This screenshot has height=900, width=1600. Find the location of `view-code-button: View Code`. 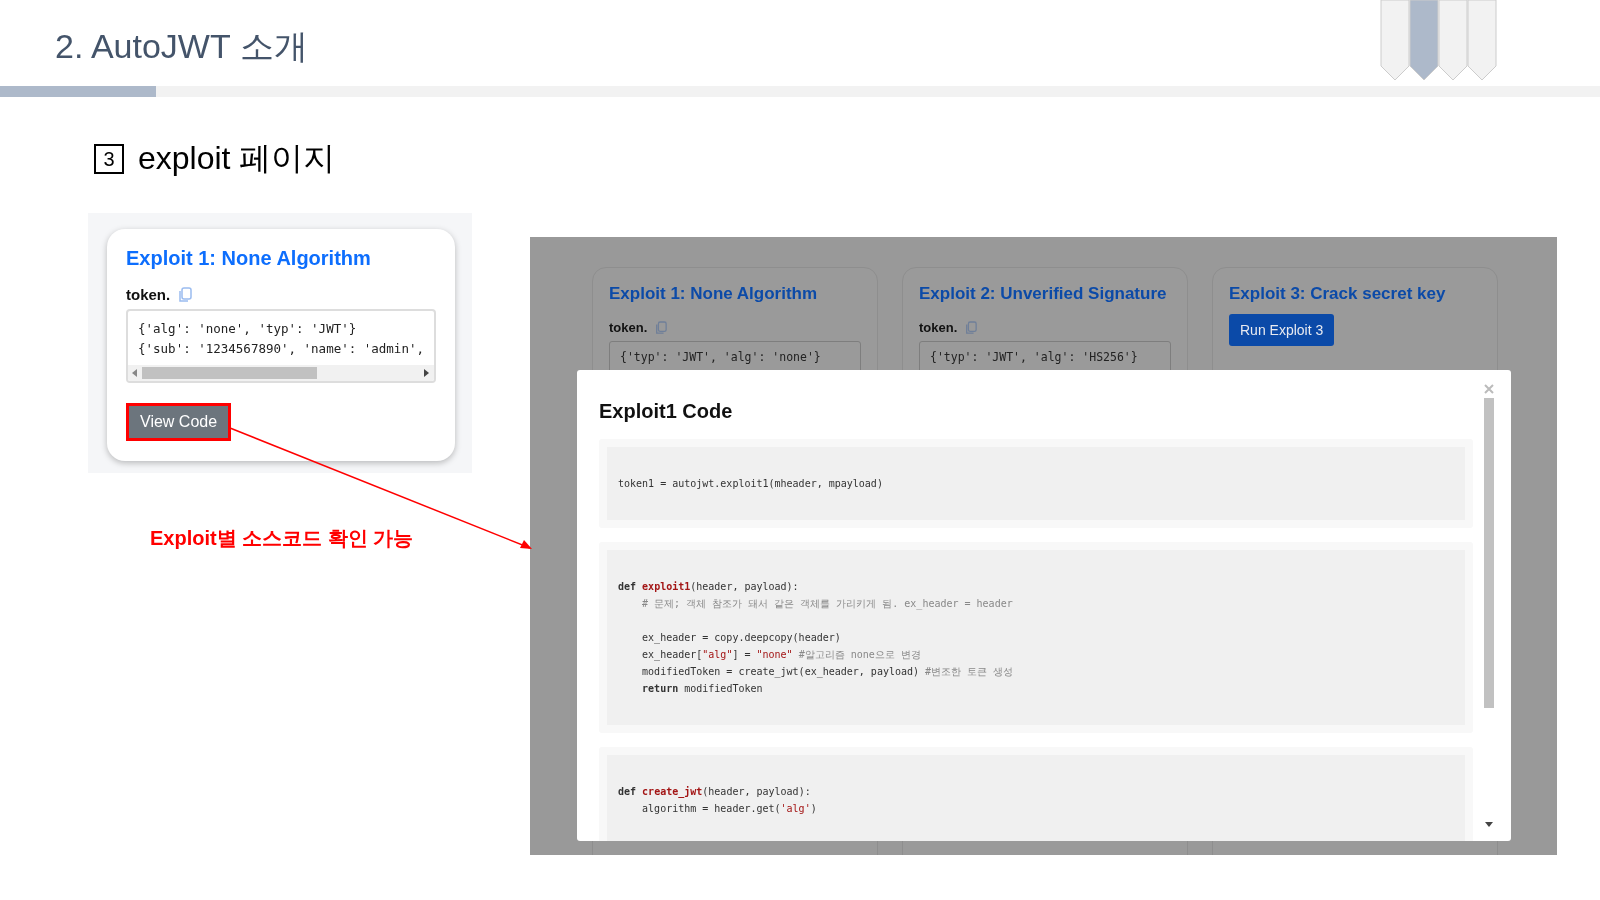

view-code-button: View Code is located at coordinates (179, 422).